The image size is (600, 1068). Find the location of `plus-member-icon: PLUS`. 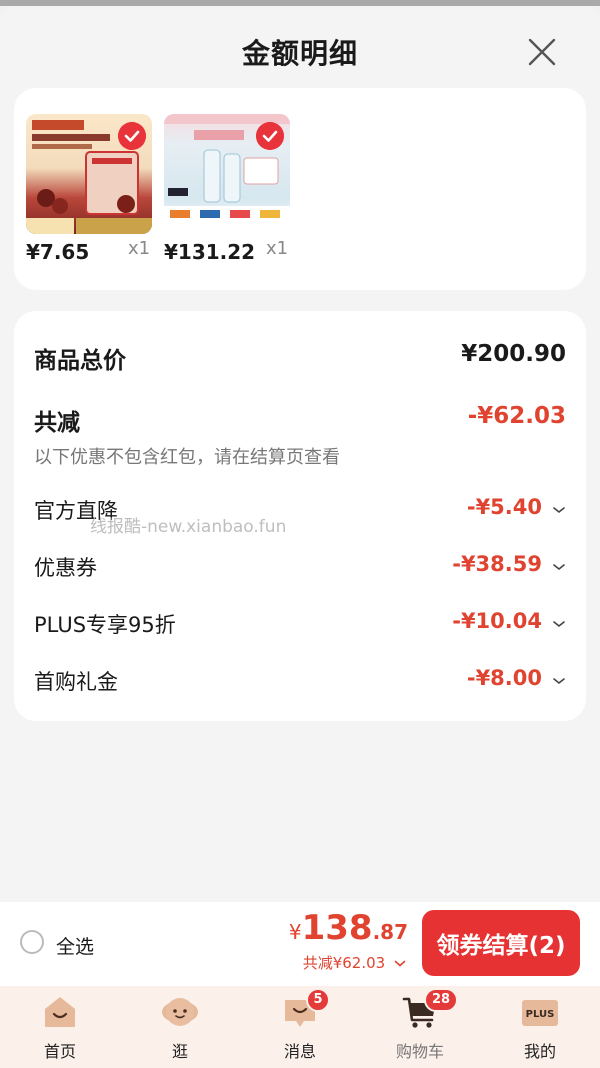

plus-member-icon: PLUS is located at coordinates (540, 1013).